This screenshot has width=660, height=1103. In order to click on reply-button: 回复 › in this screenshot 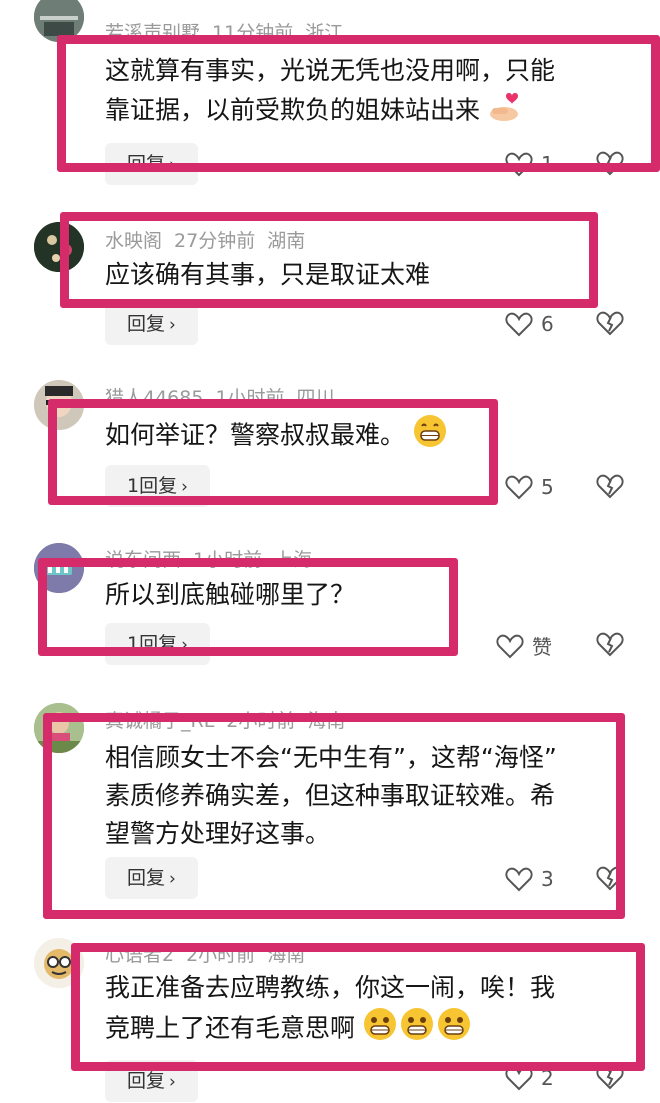, I will do `click(151, 324)`.